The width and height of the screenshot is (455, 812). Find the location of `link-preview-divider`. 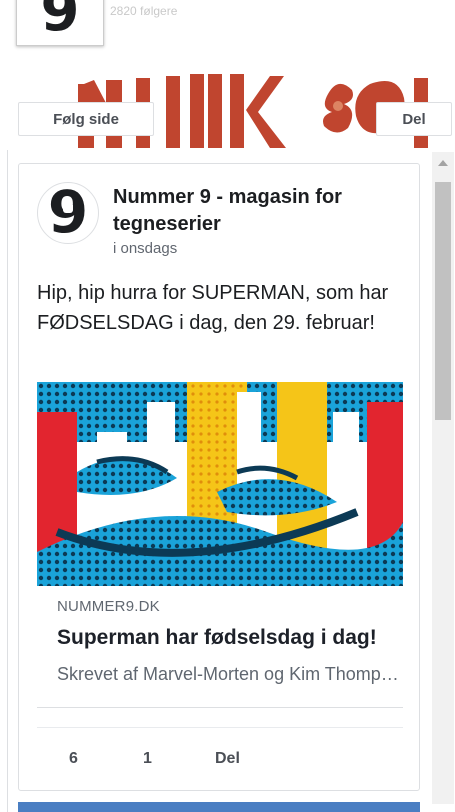

link-preview-divider is located at coordinates (220, 707).